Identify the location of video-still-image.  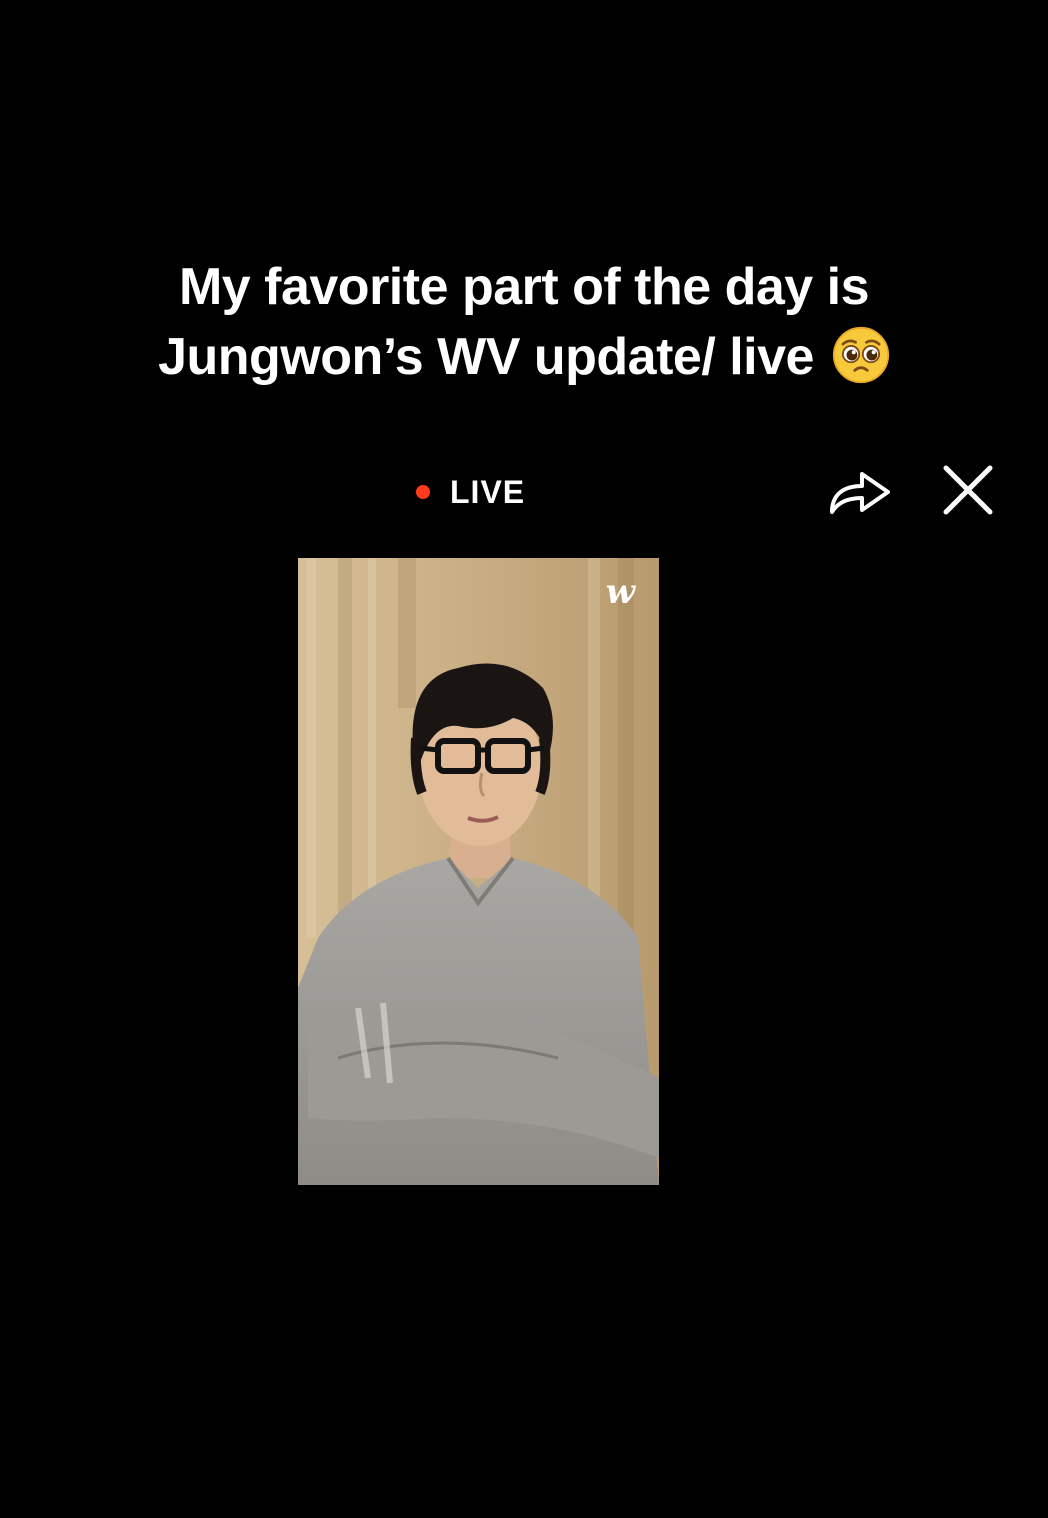
(478, 871).